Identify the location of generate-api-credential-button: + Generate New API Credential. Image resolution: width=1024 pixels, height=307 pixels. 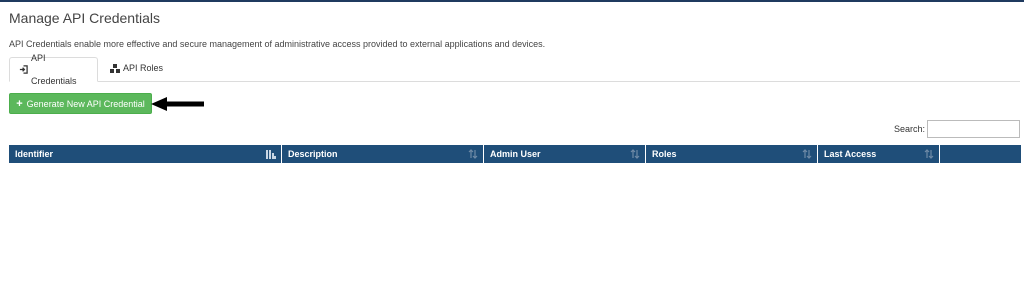
(80, 103).